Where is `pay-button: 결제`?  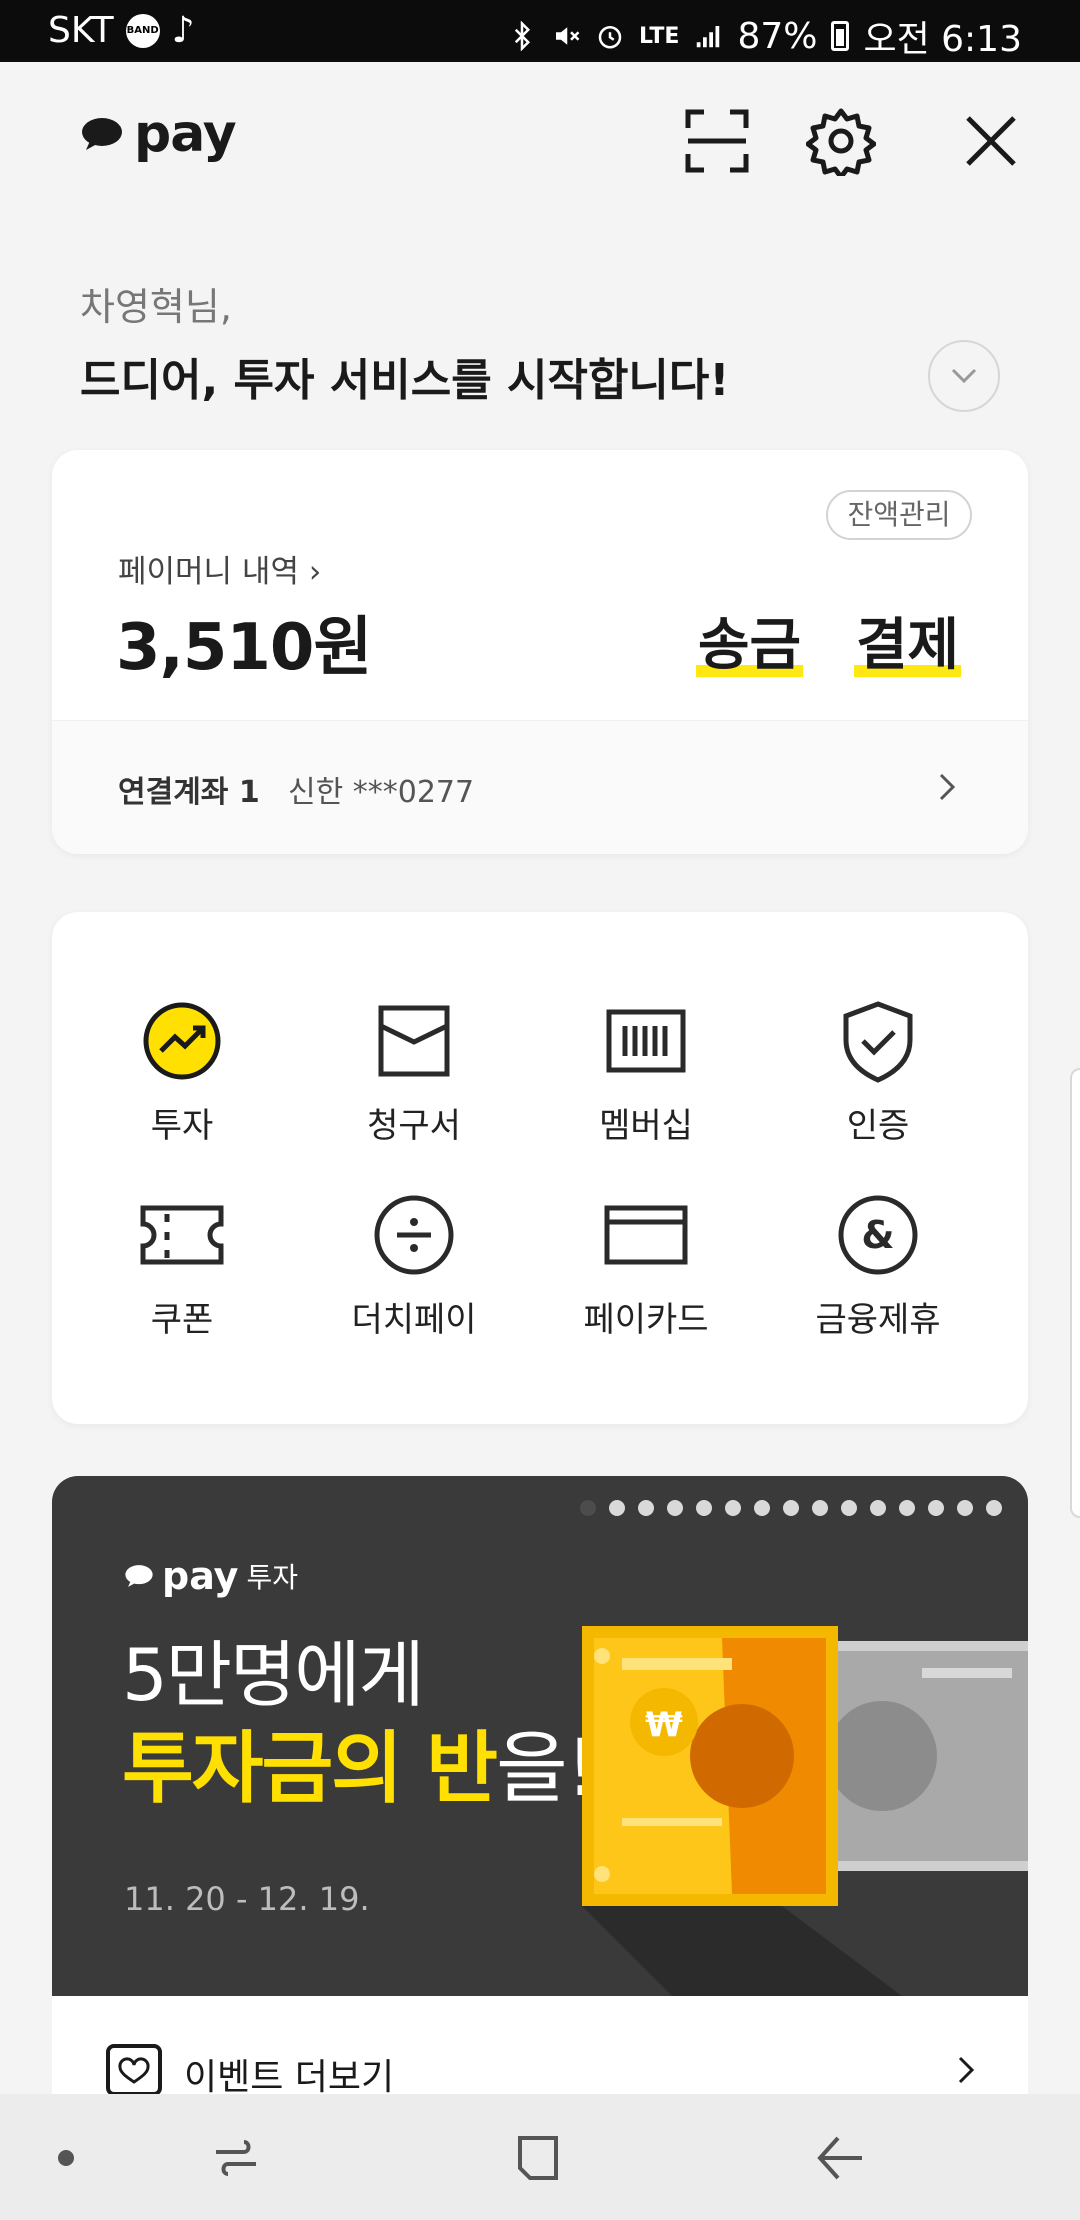 pay-button: 결제 is located at coordinates (908, 640).